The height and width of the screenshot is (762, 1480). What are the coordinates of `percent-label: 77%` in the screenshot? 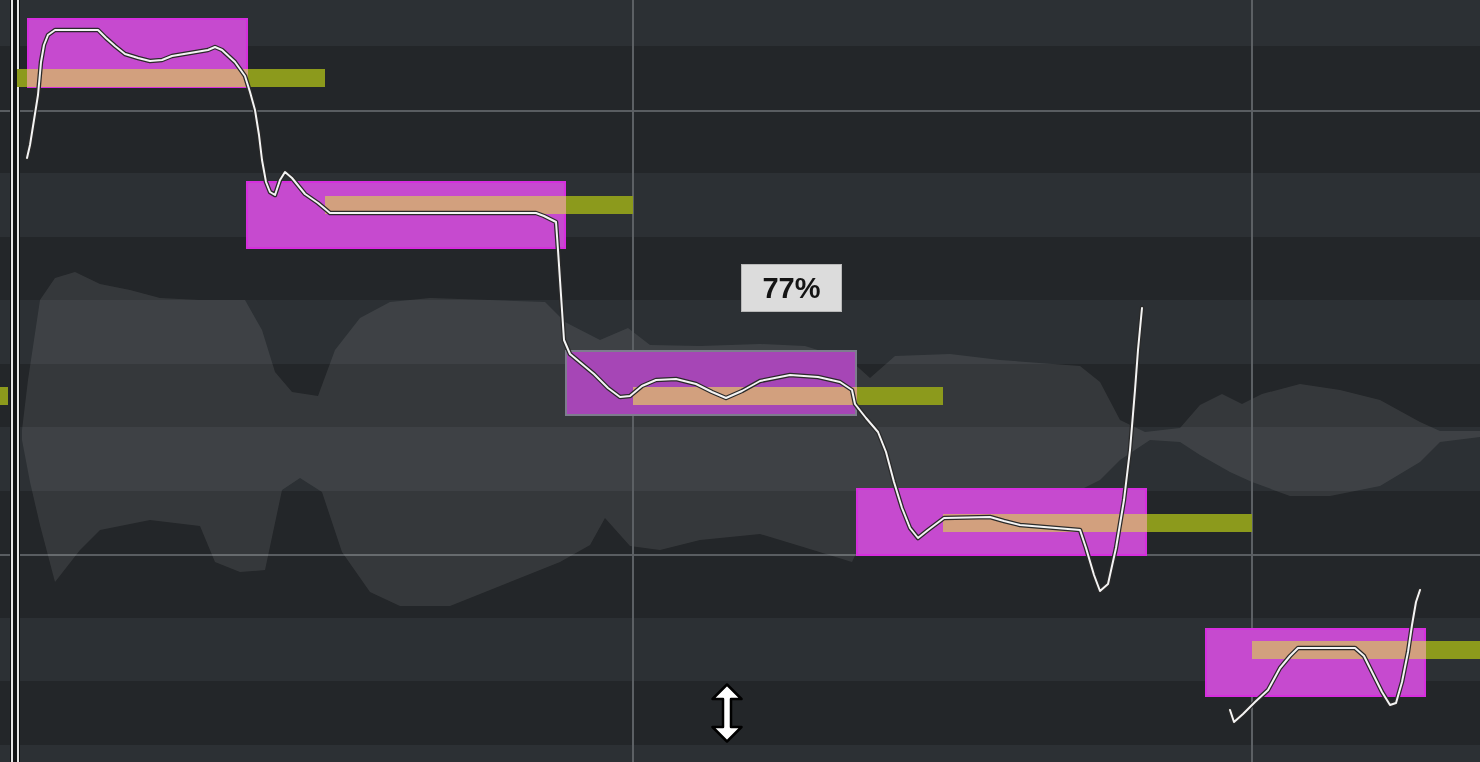 It's located at (791, 288).